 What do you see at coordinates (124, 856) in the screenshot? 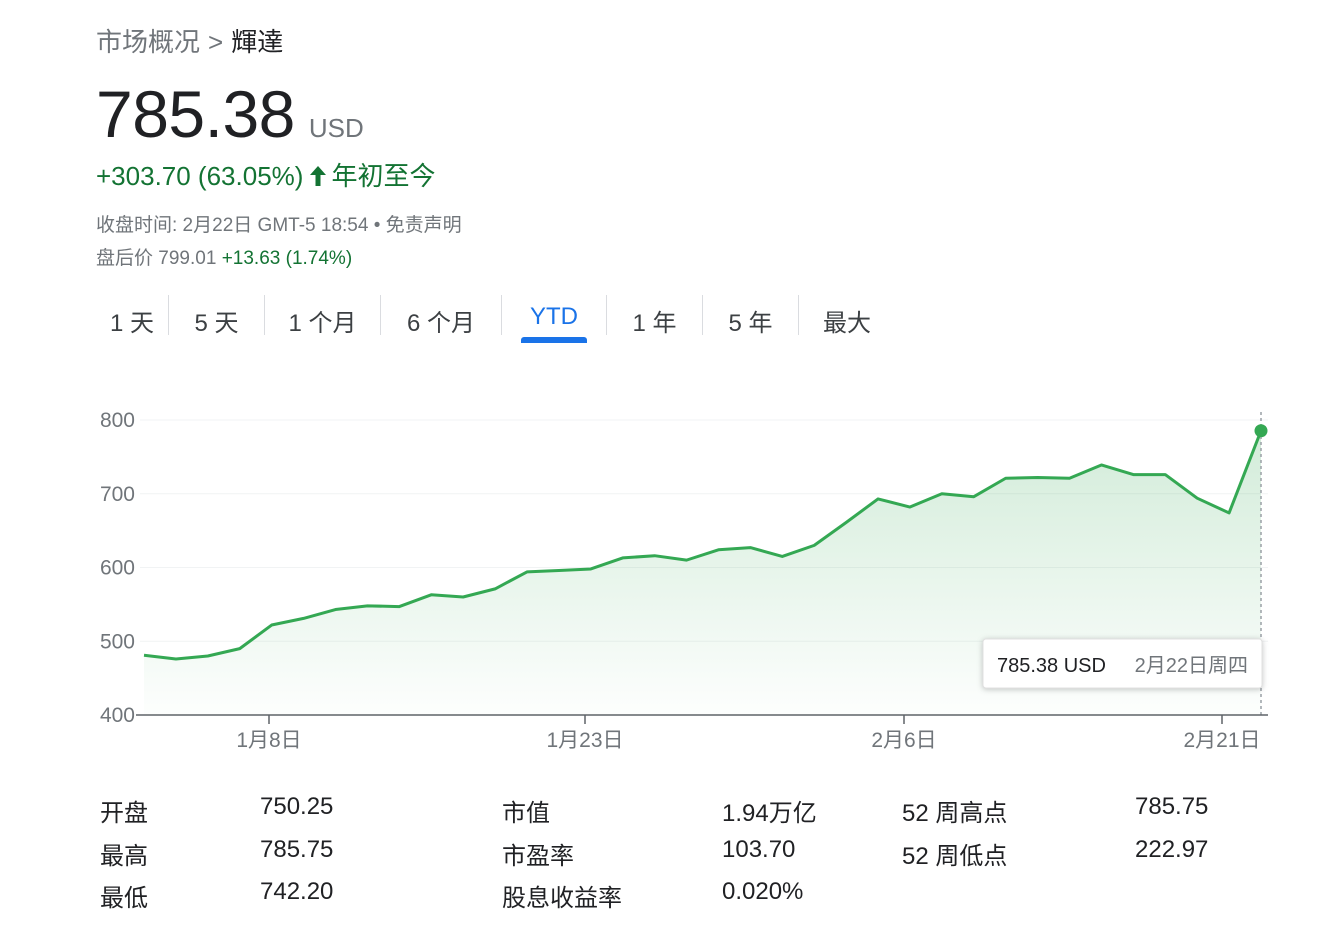
I see `stat-label: 最高` at bounding box center [124, 856].